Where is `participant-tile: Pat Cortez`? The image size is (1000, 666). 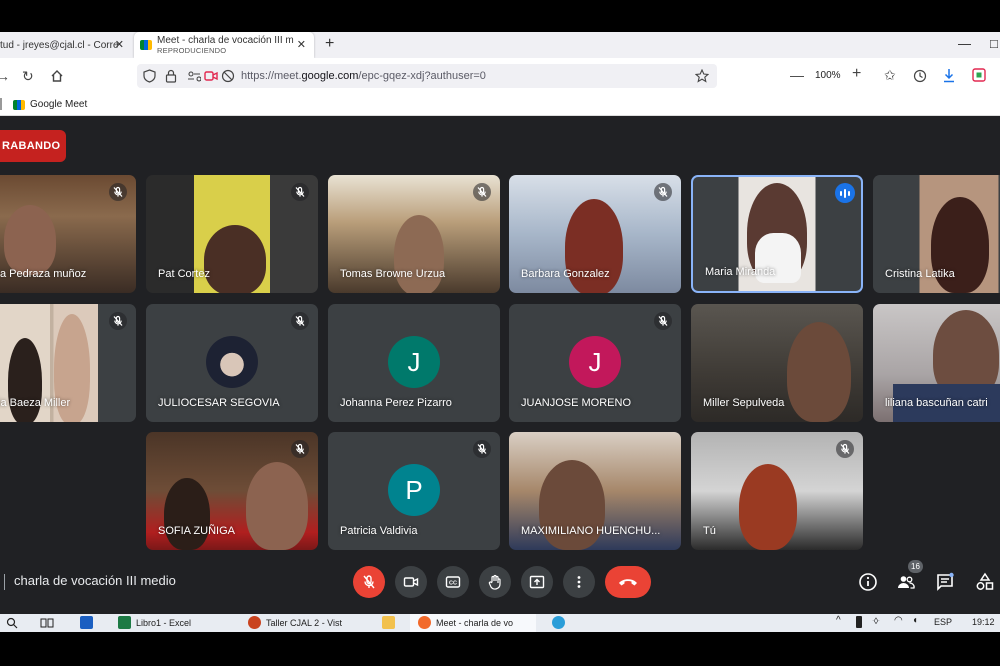 participant-tile: Pat Cortez is located at coordinates (232, 234).